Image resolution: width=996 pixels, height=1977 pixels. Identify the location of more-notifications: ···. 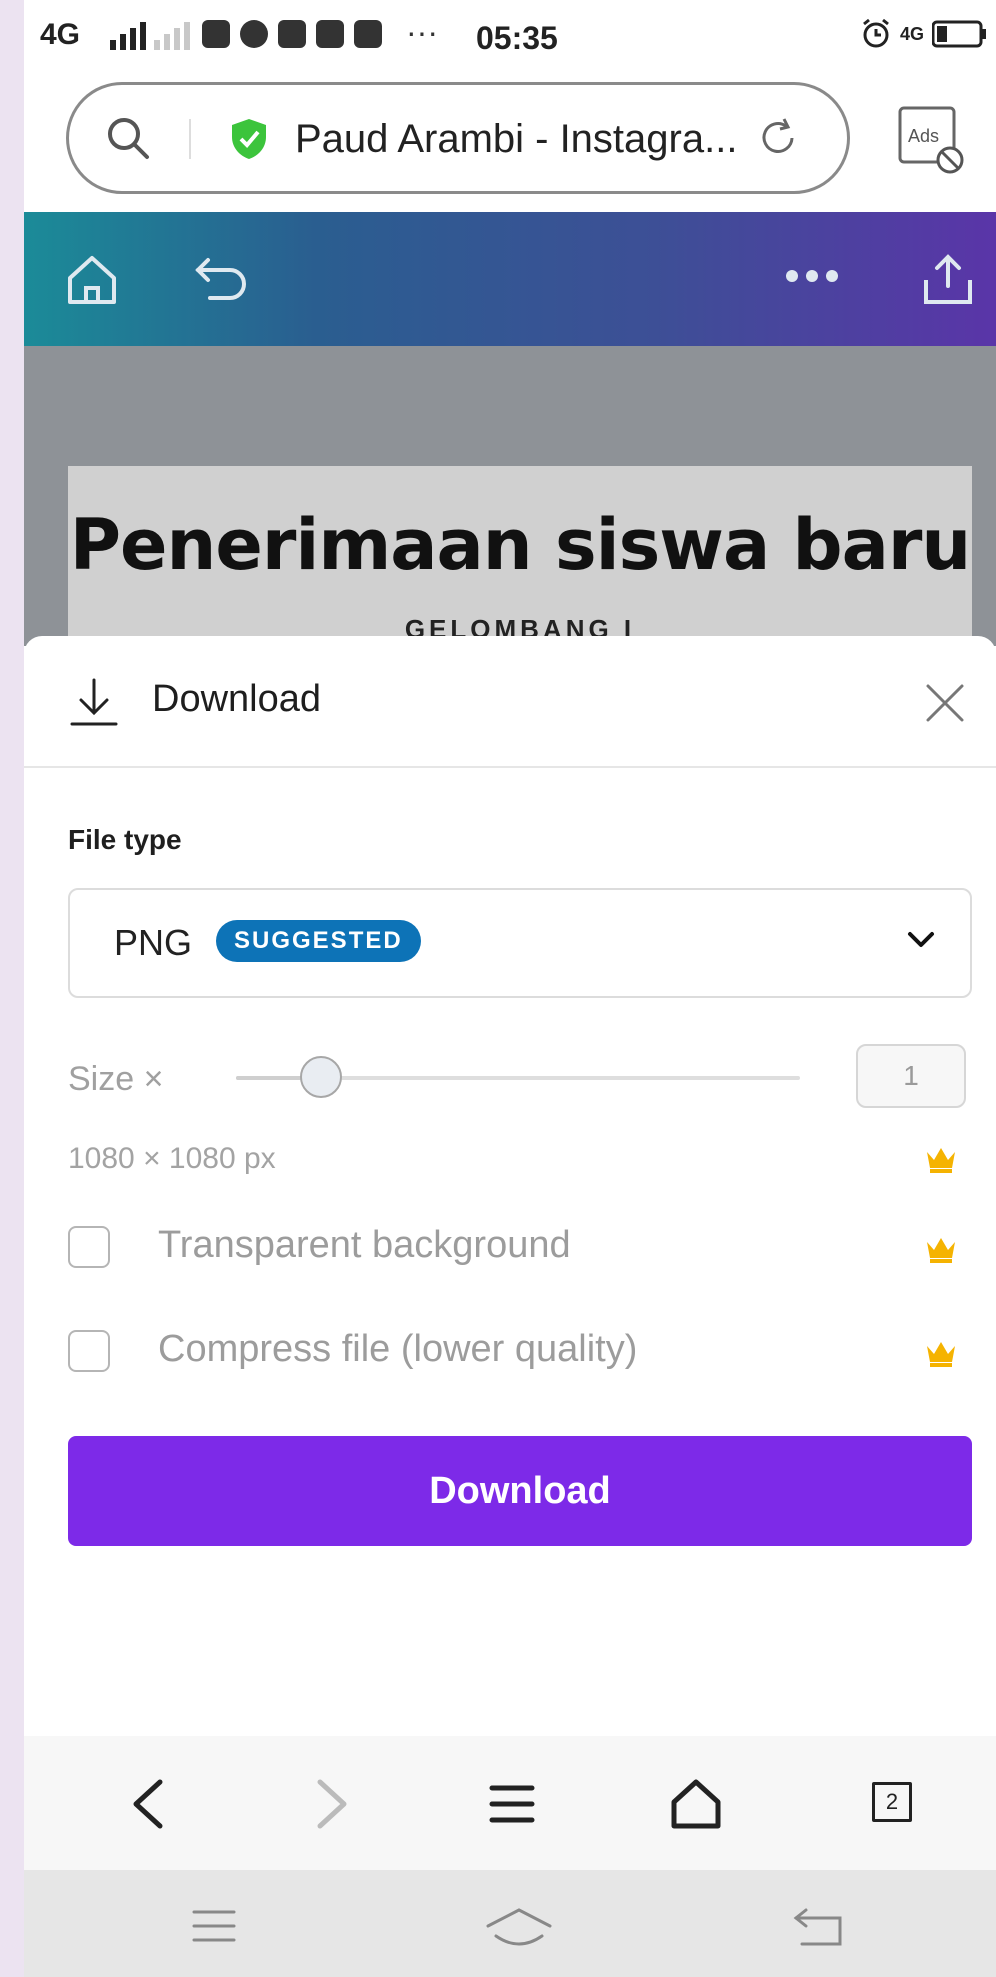
(422, 32).